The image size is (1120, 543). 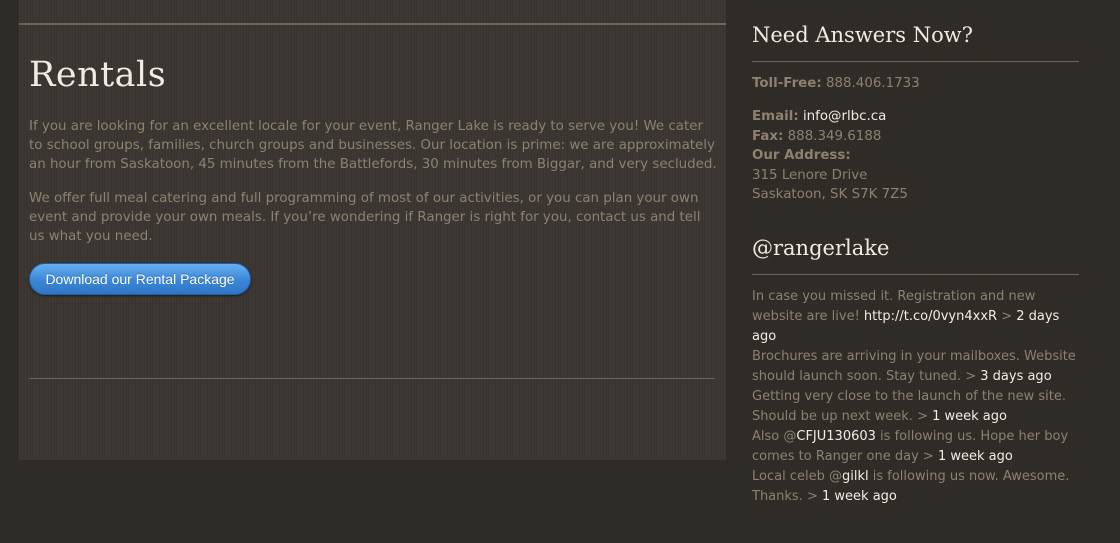 What do you see at coordinates (774, 436) in the screenshot?
I see `tweet-prefix: Also @` at bounding box center [774, 436].